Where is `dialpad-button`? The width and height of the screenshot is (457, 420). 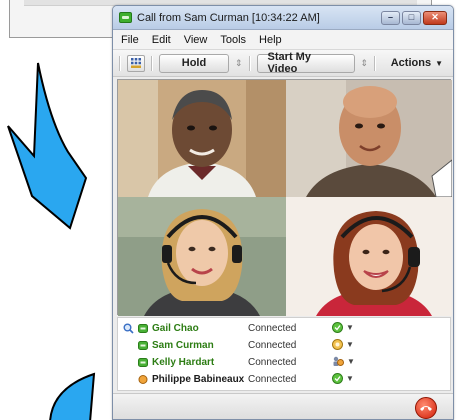 dialpad-button is located at coordinates (136, 63).